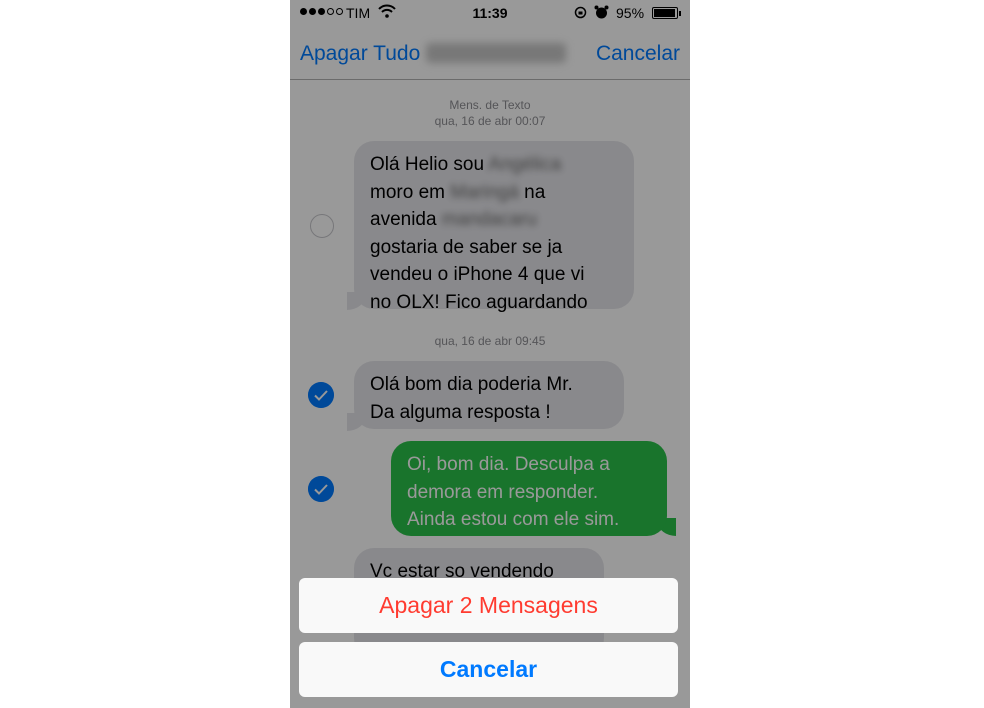 This screenshot has height=708, width=984. Describe the element at coordinates (488, 605) in the screenshot. I see `delete-messages-button: Apagar 2 Mensagens` at that location.